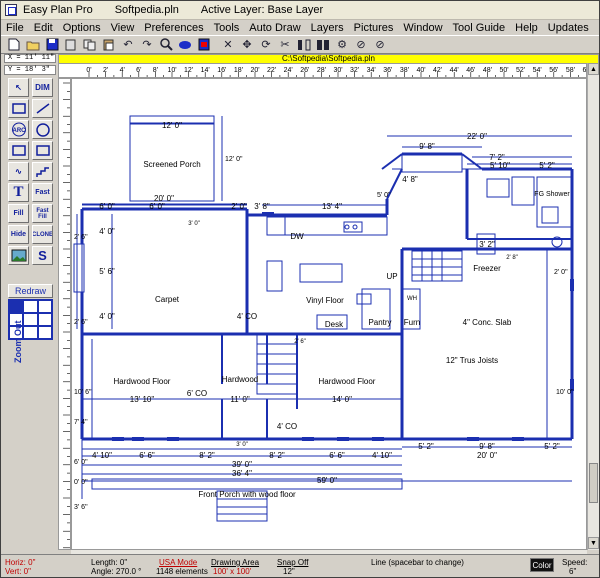 This screenshot has height=578, width=600. Describe the element at coordinates (487, 244) in the screenshot. I see `dim-text: 3' 2"` at that location.